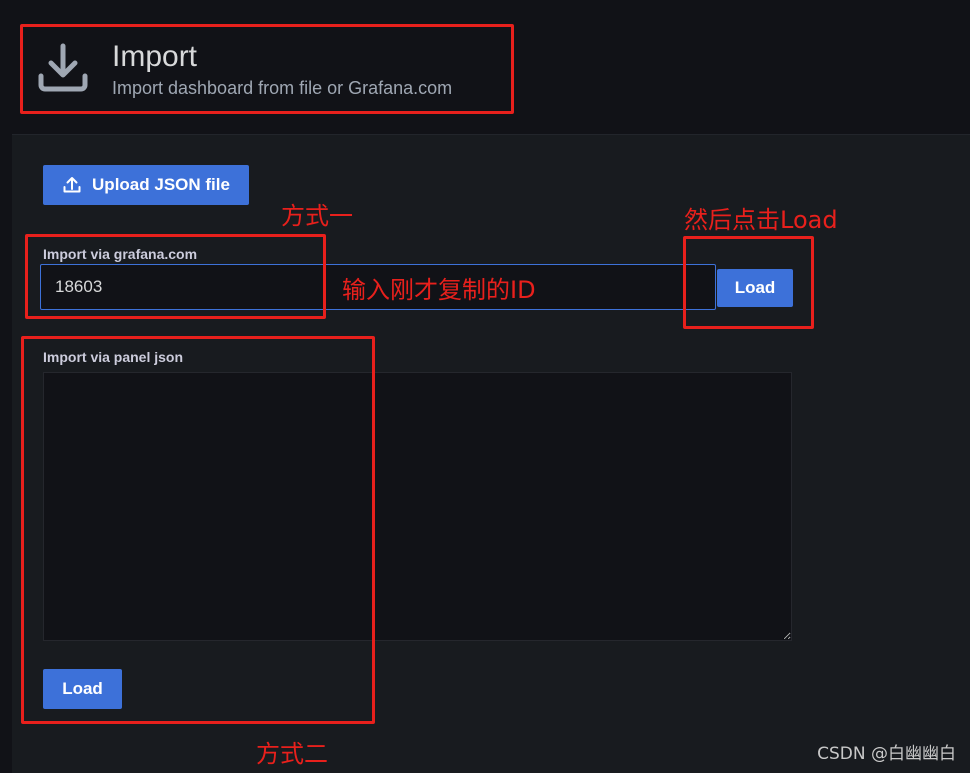  I want to click on upload-button-label: Upload JSON file, so click(161, 184).